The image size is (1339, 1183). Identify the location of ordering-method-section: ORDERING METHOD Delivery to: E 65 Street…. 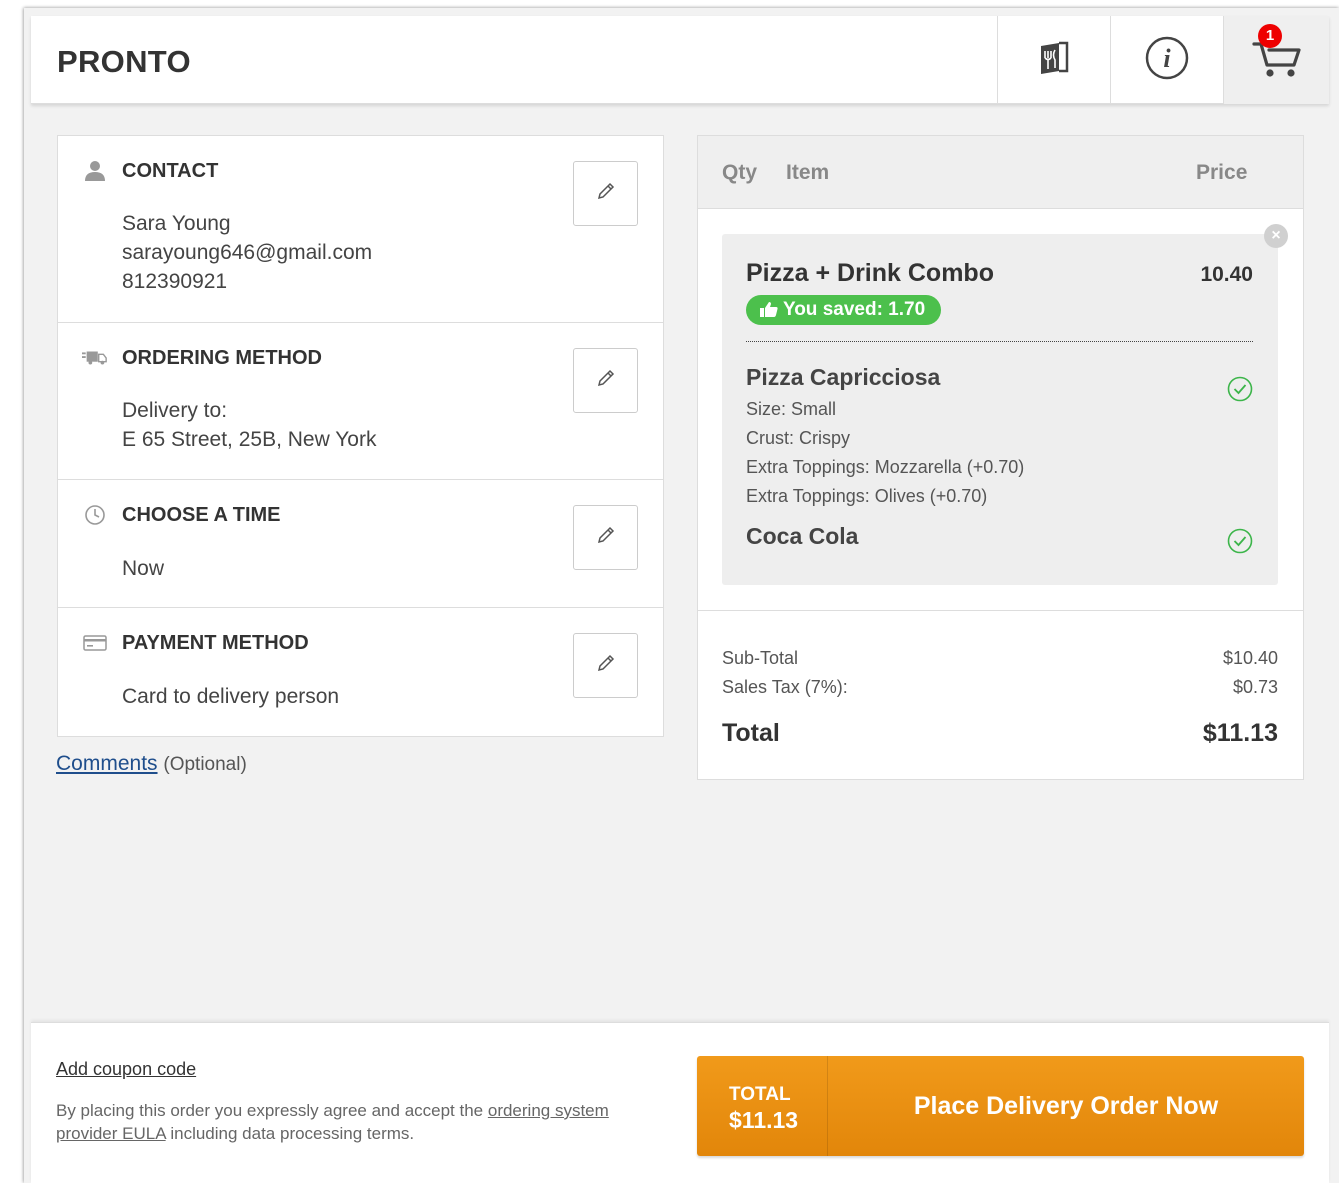
(360, 401).